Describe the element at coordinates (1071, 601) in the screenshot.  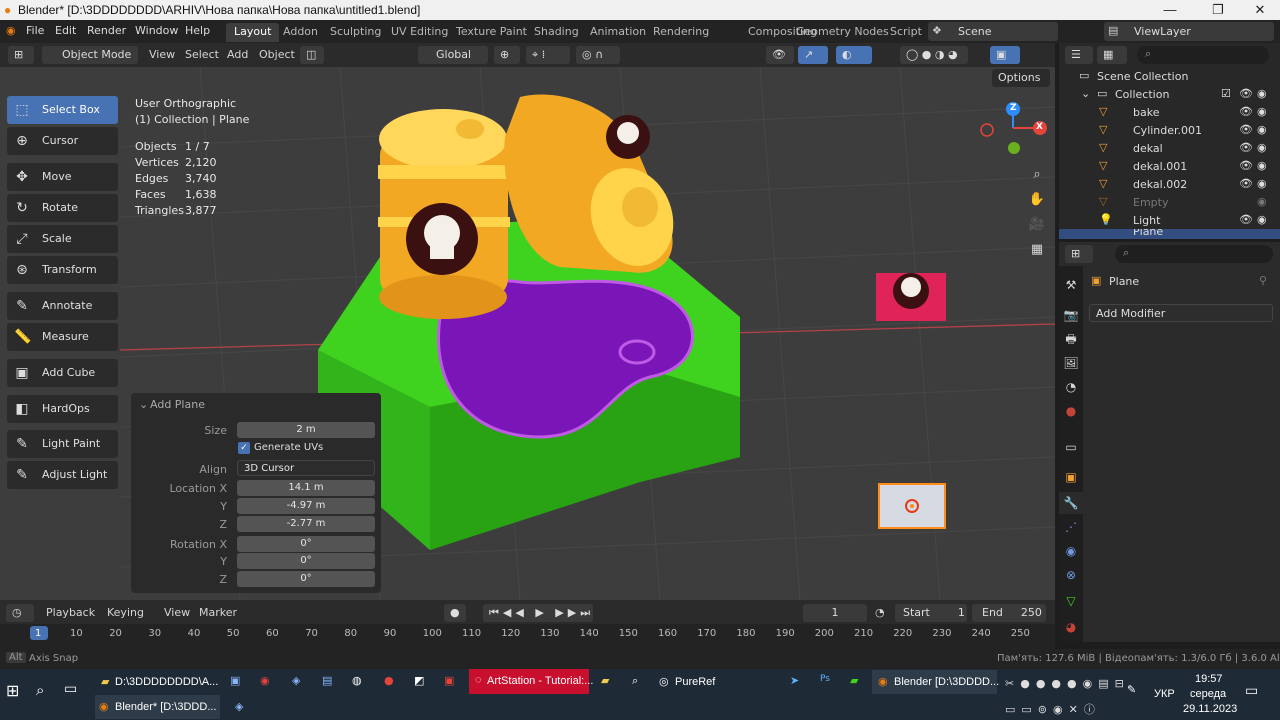
I see `data-tab-icon: ▽` at that location.